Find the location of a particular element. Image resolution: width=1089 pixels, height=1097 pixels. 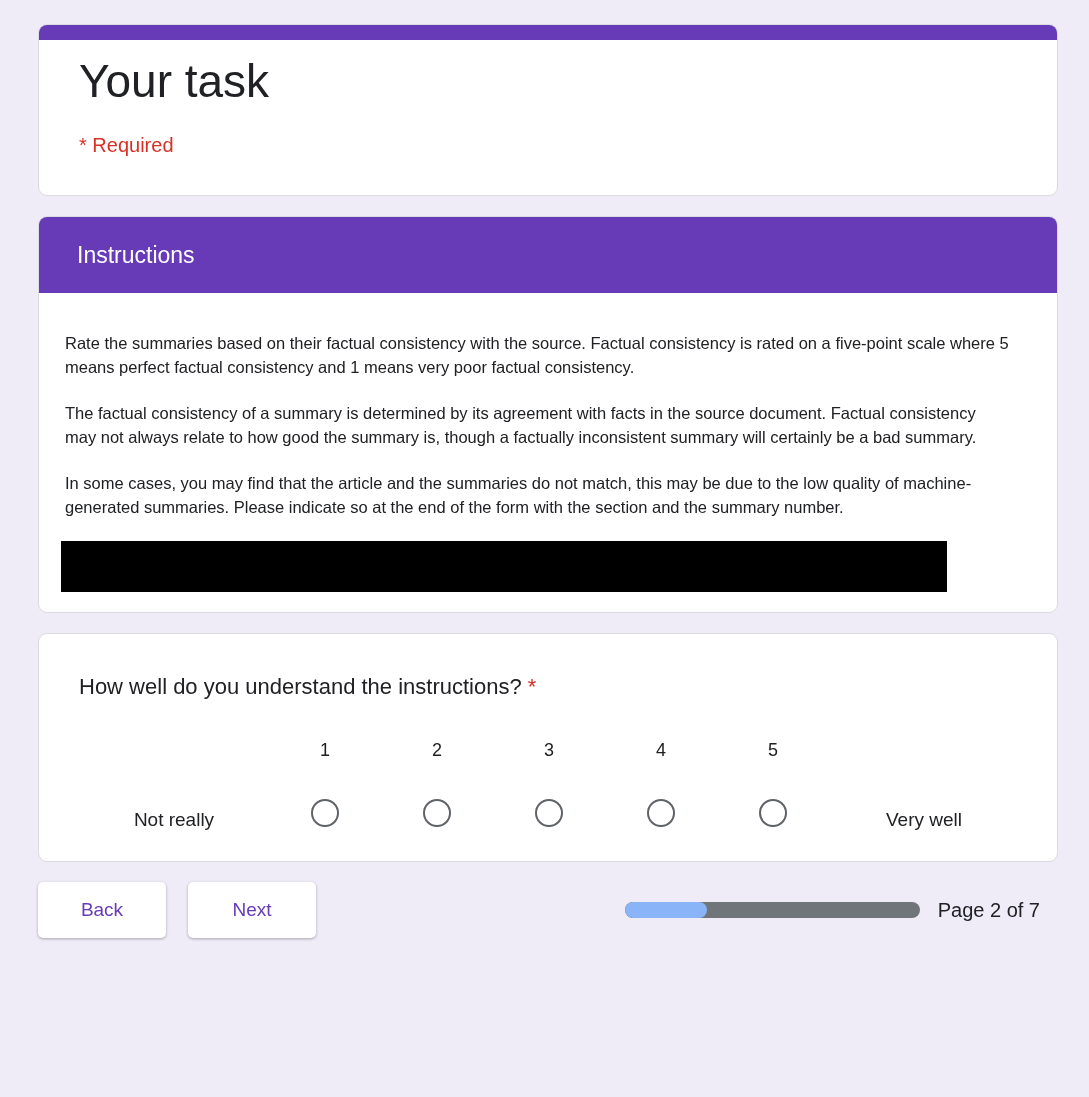

scale-number: 2 is located at coordinates (437, 750).